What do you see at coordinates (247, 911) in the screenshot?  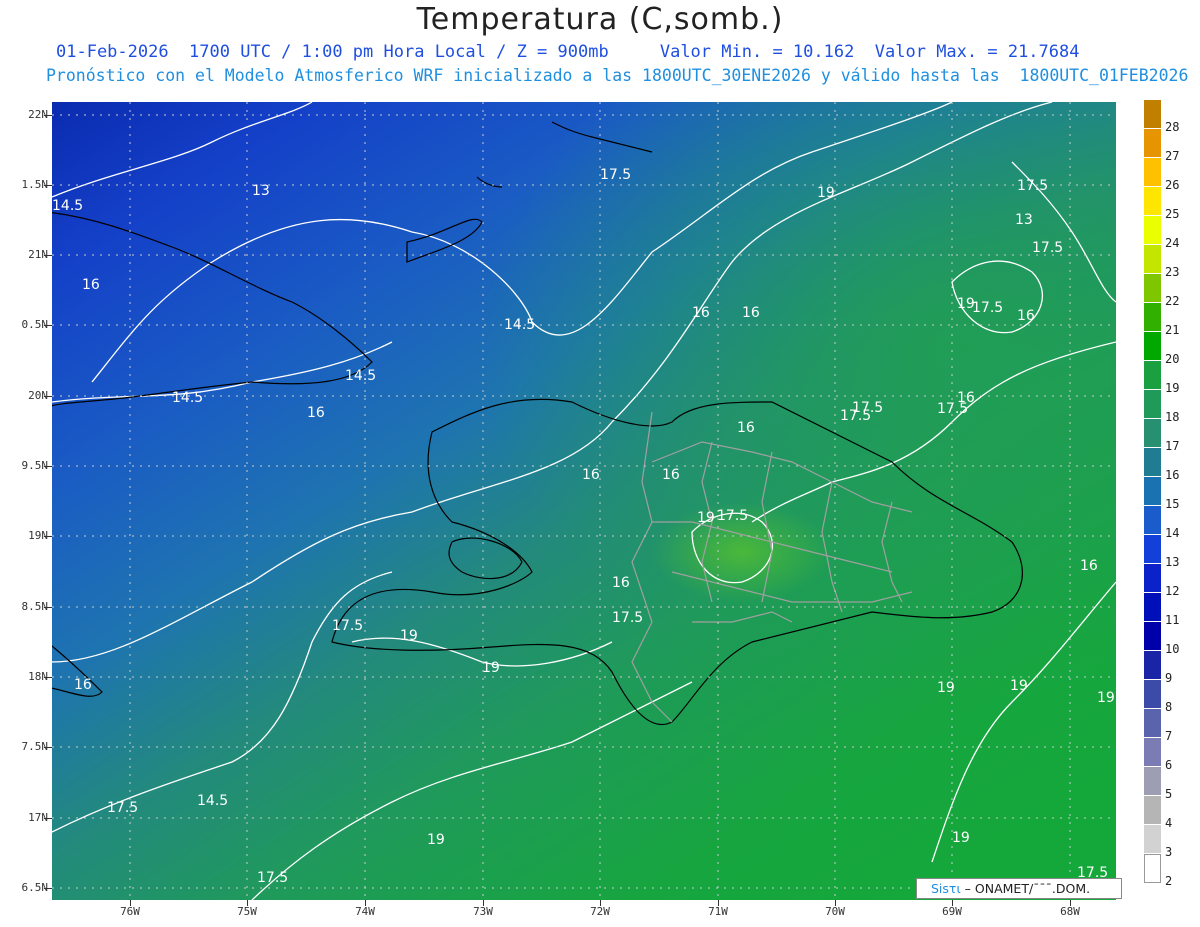 I see `lon-label: 75W` at bounding box center [247, 911].